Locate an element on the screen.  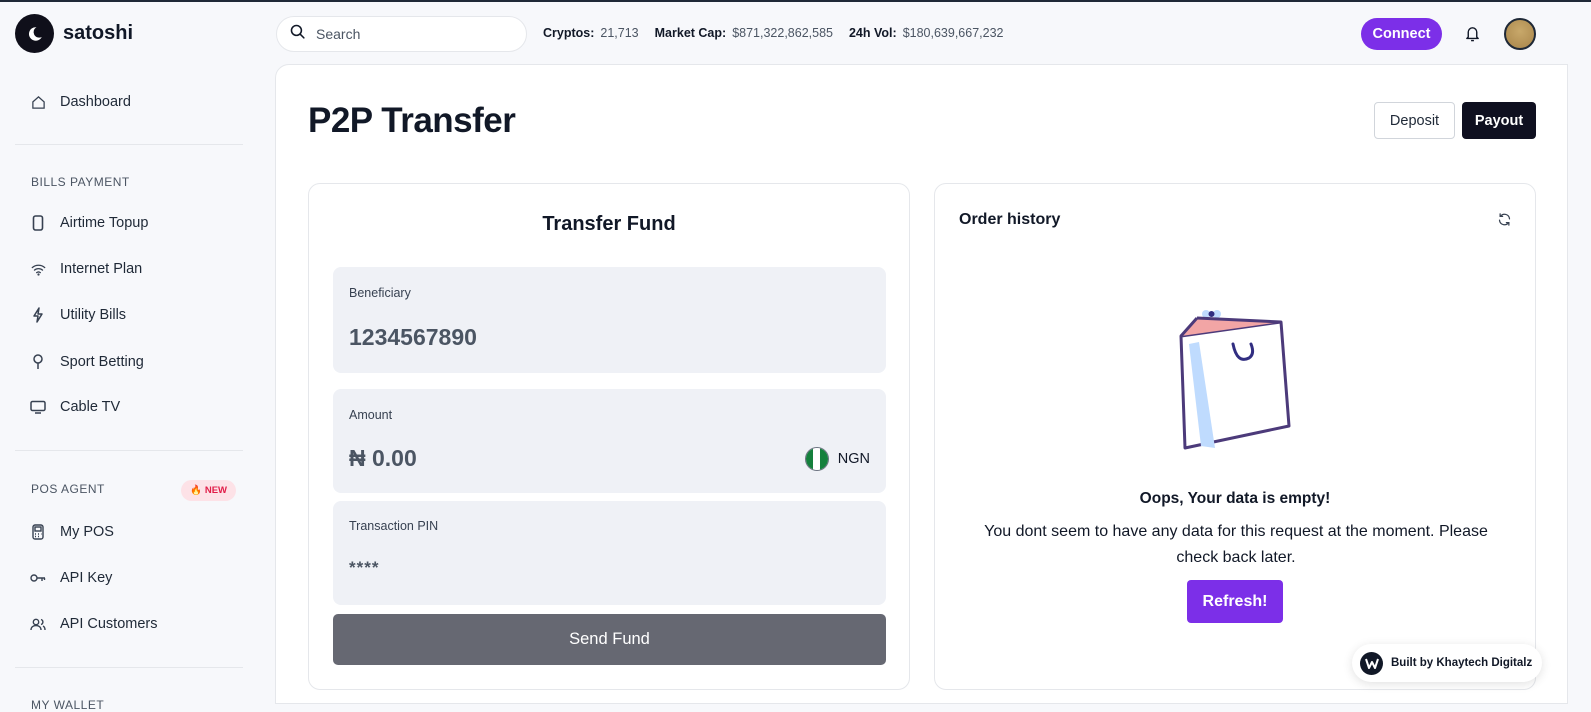
bell-icon is located at coordinates (1472, 36).